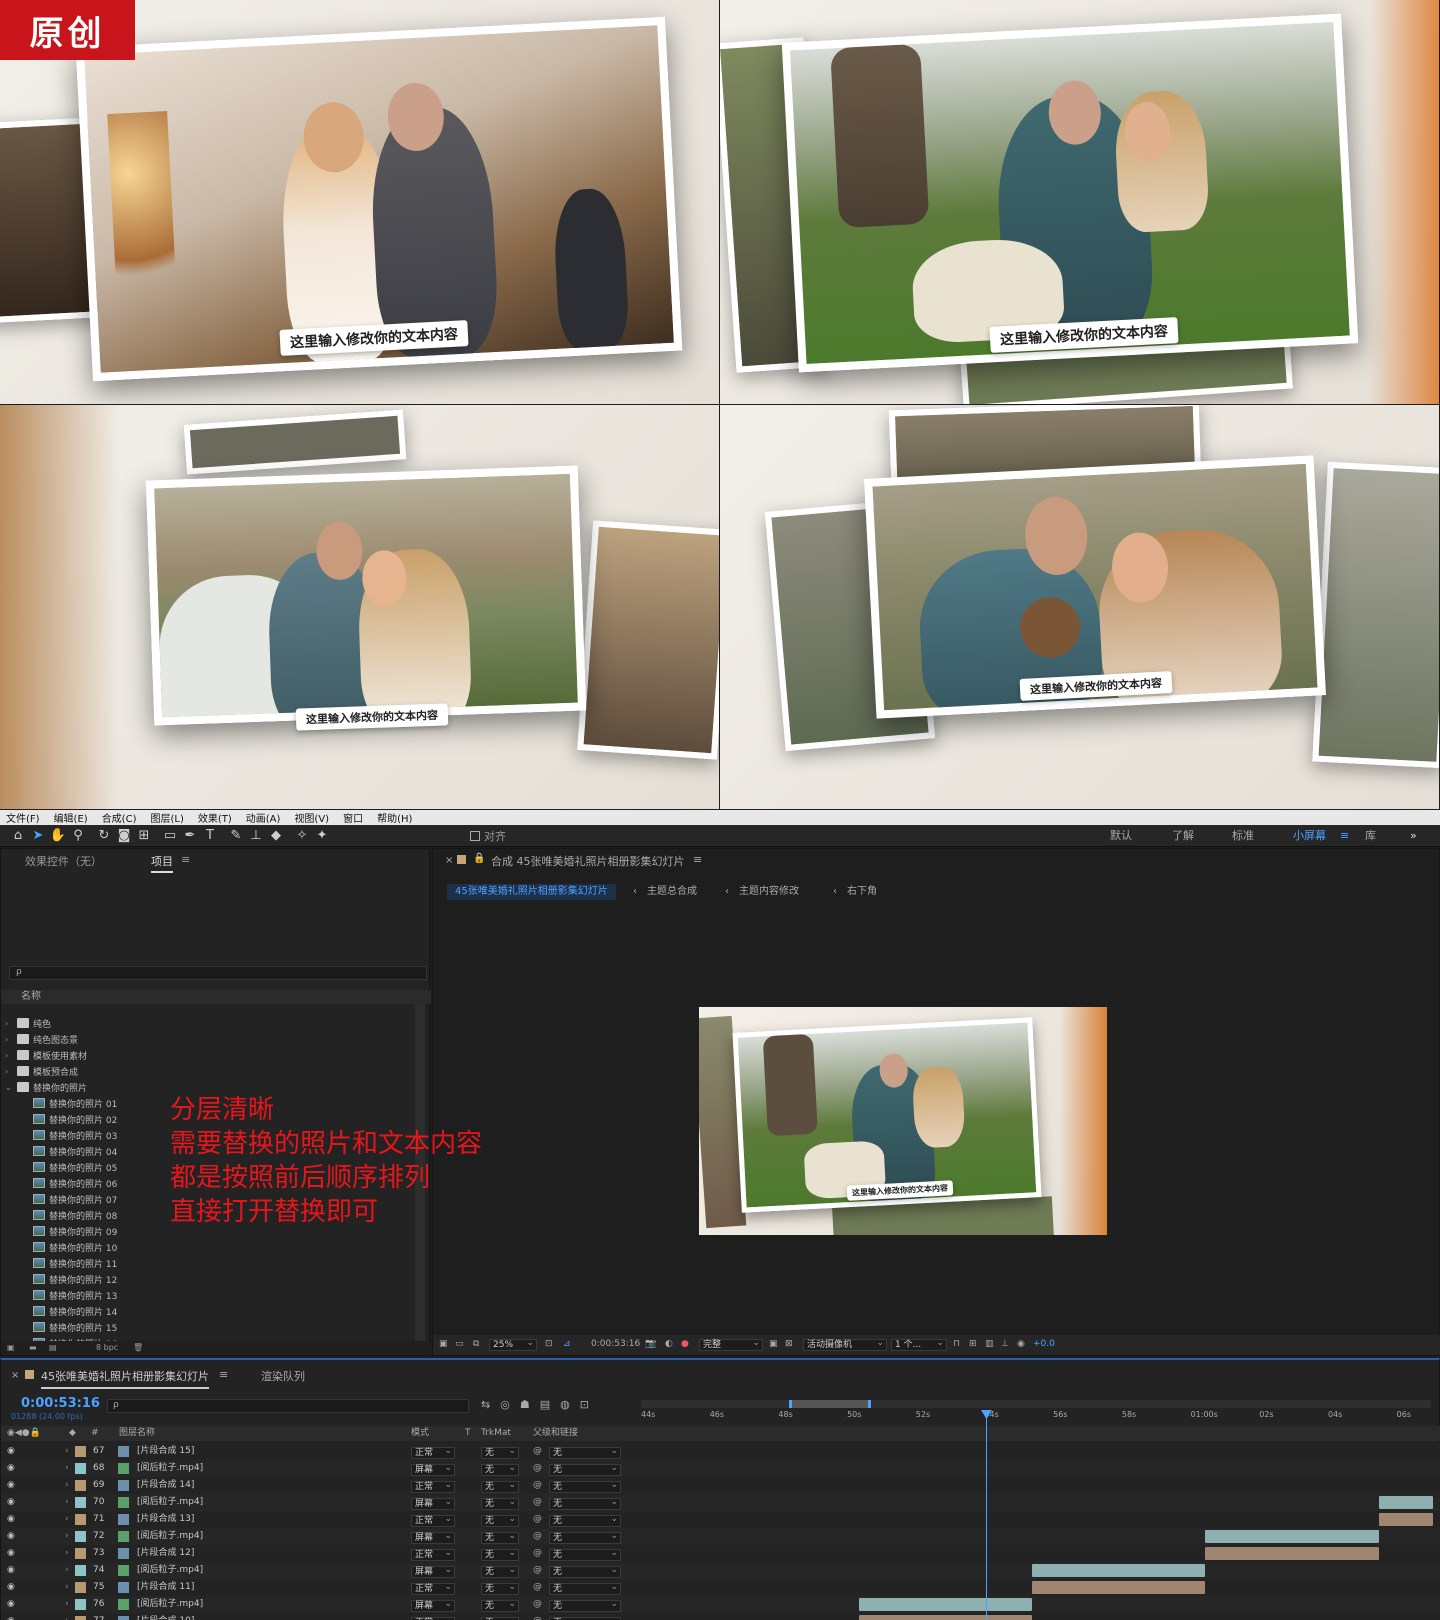 Image resolution: width=1440 pixels, height=1620 pixels. Describe the element at coordinates (720, 1485) in the screenshot. I see `timeline-layer-row: ◉ › 69 [片段合成 14] 正常 无 @ 无` at that location.